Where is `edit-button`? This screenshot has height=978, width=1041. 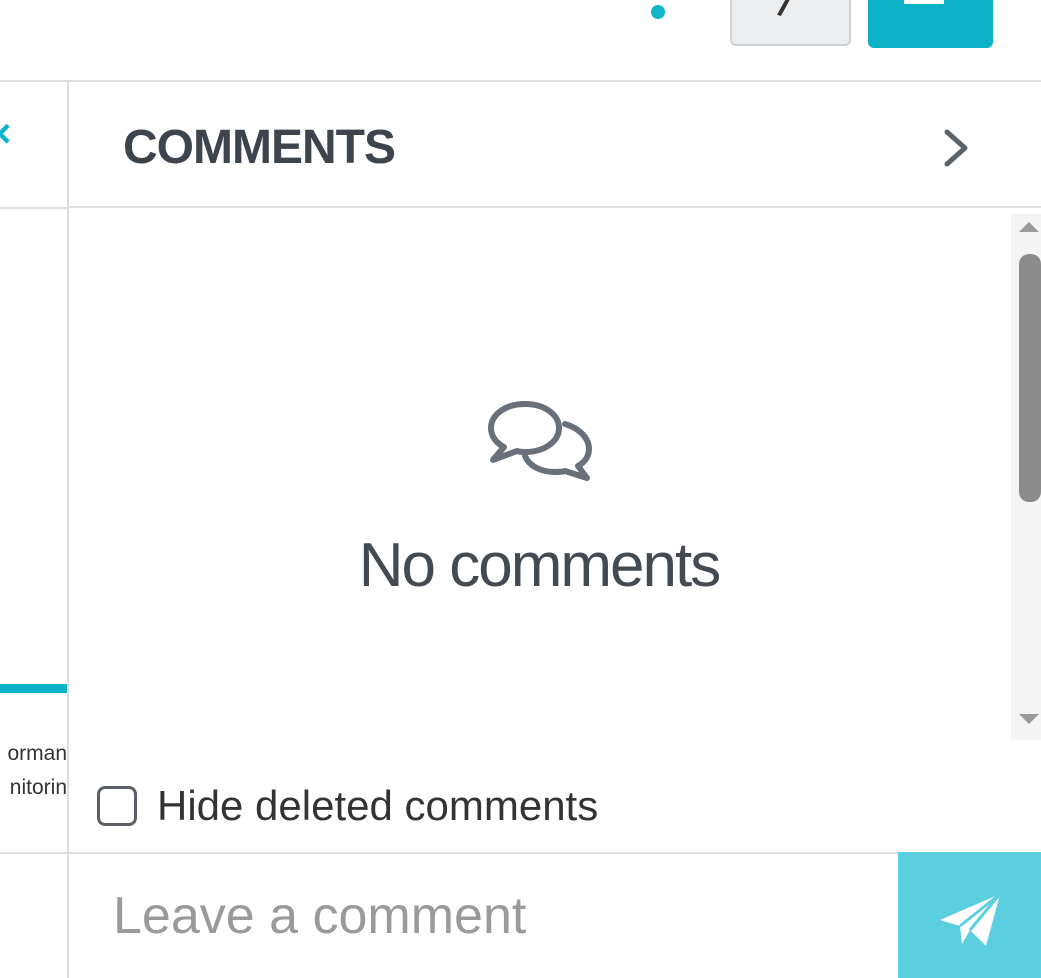
edit-button is located at coordinates (930, 24).